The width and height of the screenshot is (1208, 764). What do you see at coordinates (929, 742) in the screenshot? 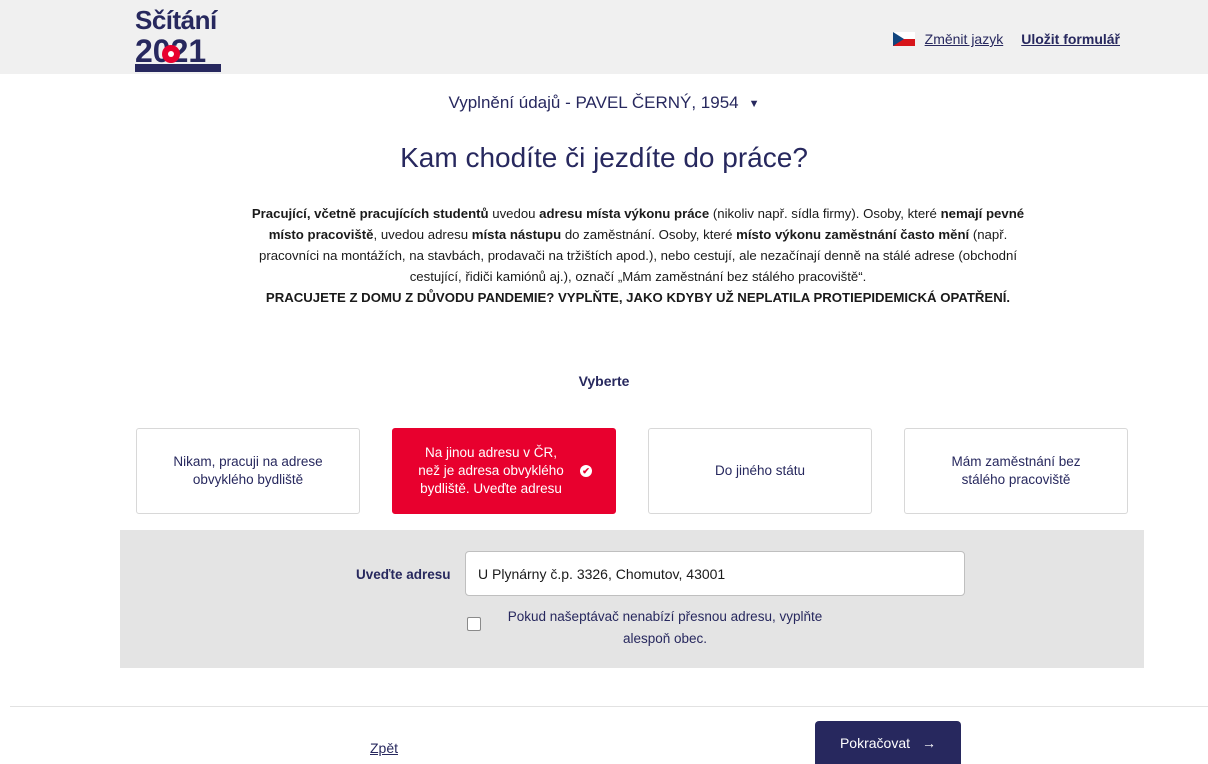
I see `arrow-right-icon: →` at bounding box center [929, 742].